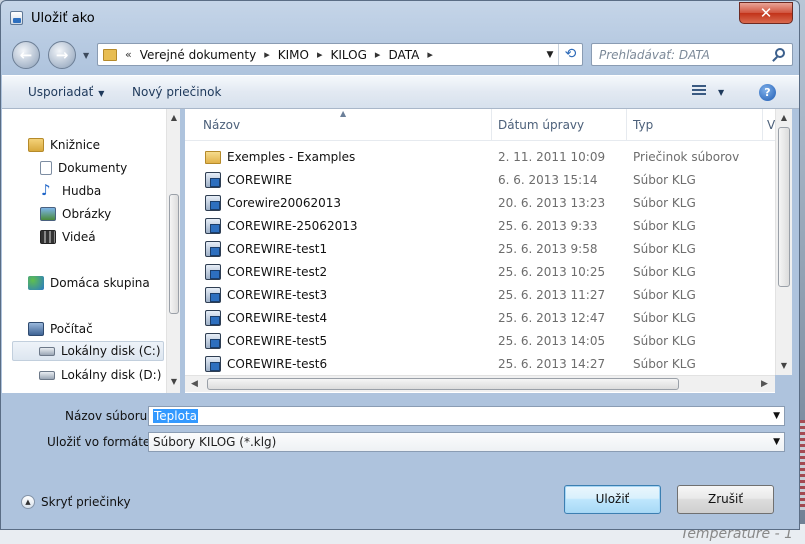 The width and height of the screenshot is (805, 544). Describe the element at coordinates (86, 55) in the screenshot. I see `recent-locations-dropdown: ▼` at that location.